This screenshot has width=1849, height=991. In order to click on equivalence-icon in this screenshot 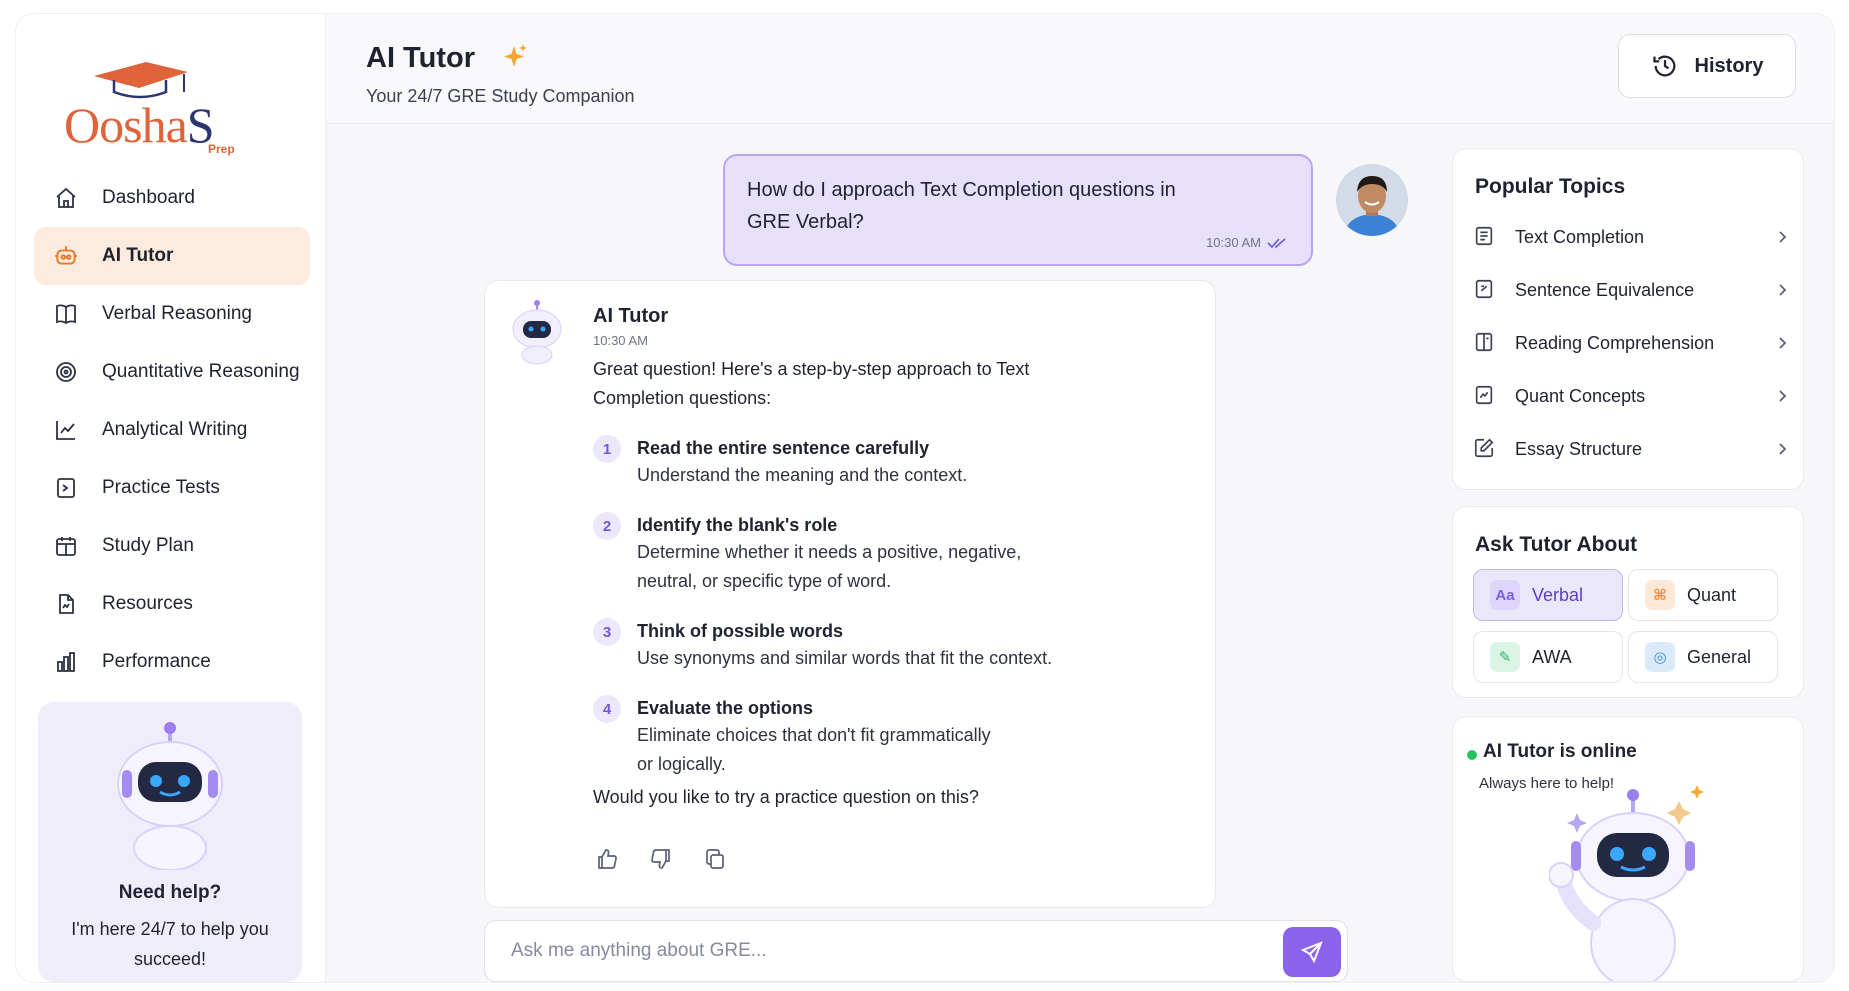, I will do `click(1485, 290)`.